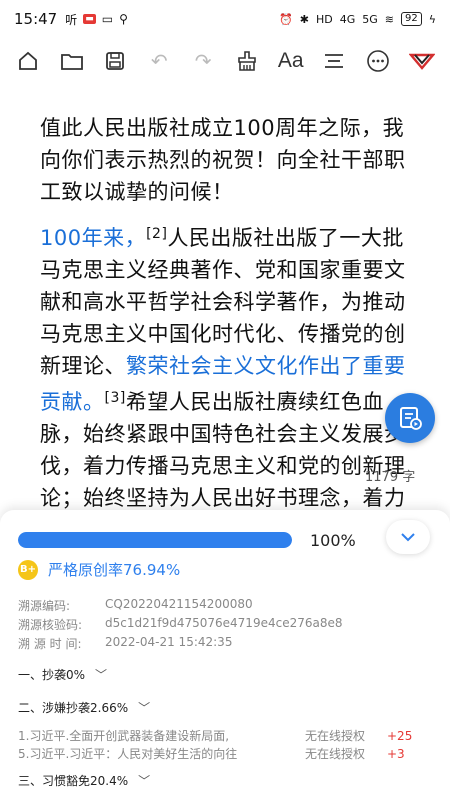 The height and width of the screenshot is (800, 450). Describe the element at coordinates (89, 19) in the screenshot. I see `message-icon: ▬` at that location.